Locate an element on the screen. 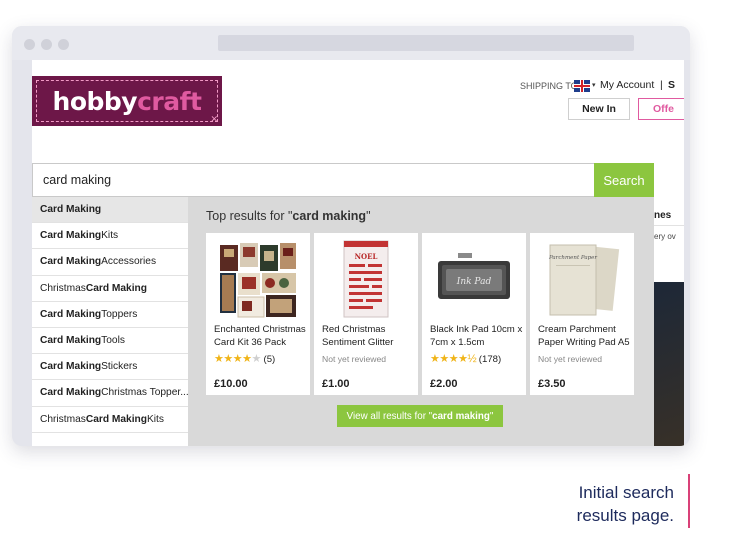 The image size is (732, 554). product-name: Cream Parchment Paper Writing Pad A5 is located at coordinates (585, 336).